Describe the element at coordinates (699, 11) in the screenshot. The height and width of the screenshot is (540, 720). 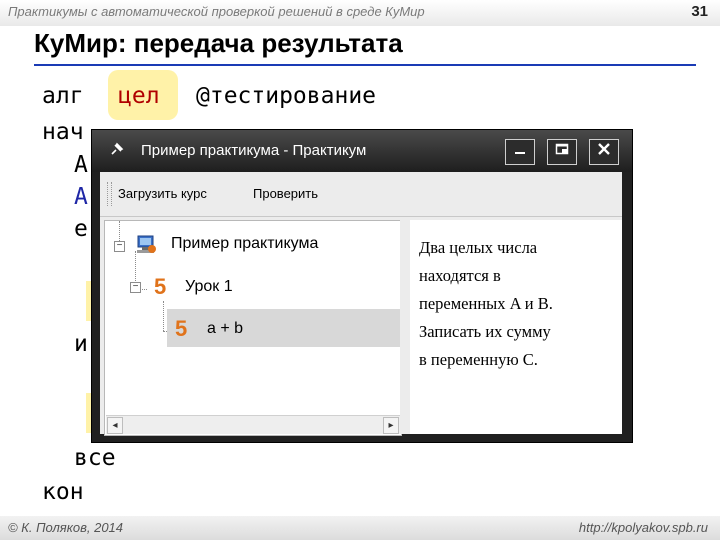
I see `page-number: 31` at that location.